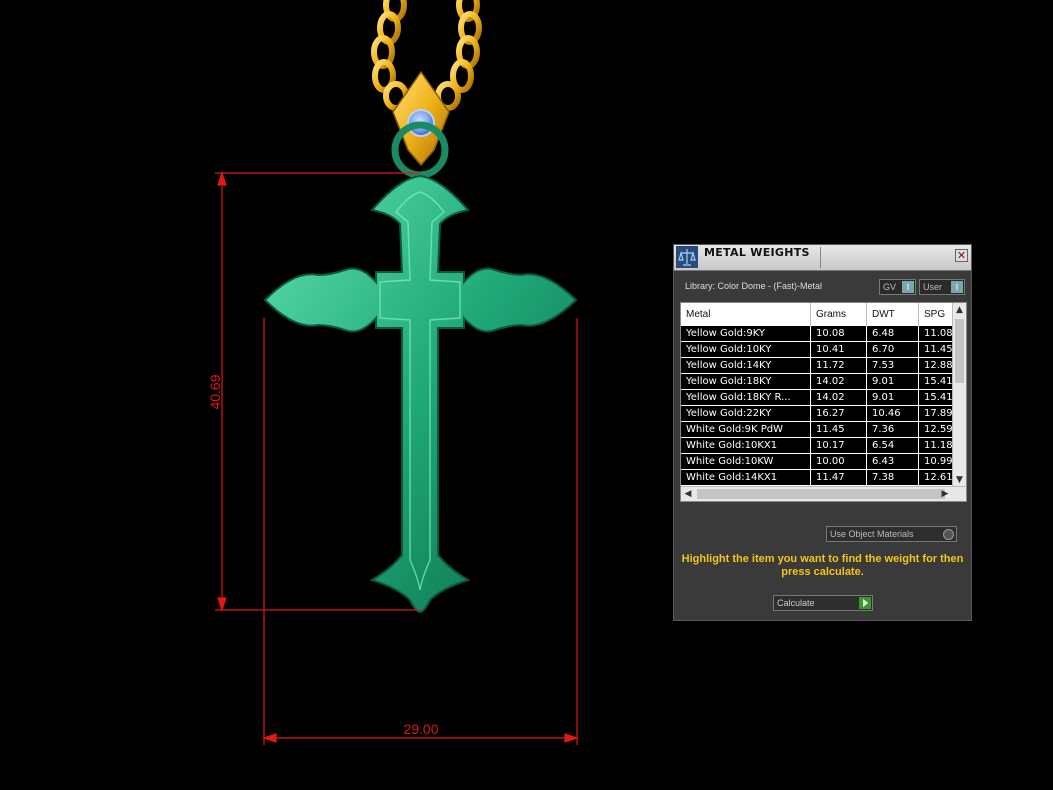  I want to click on table-row: Yellow Gold:18KY 14.02 9.01 15.41, so click(820, 382).